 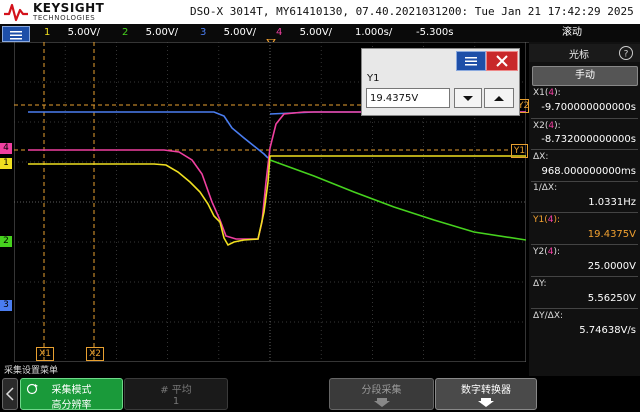 I want to click on channel-3-value: 5.00V/, so click(x=240, y=32).